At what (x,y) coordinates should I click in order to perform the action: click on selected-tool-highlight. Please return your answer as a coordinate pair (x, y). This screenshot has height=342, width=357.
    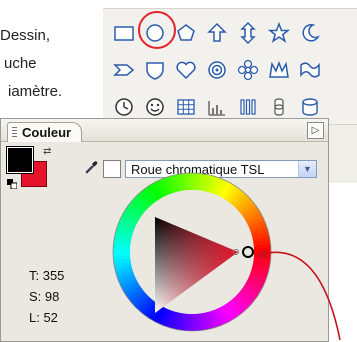
    Looking at the image, I should click on (157, 30).